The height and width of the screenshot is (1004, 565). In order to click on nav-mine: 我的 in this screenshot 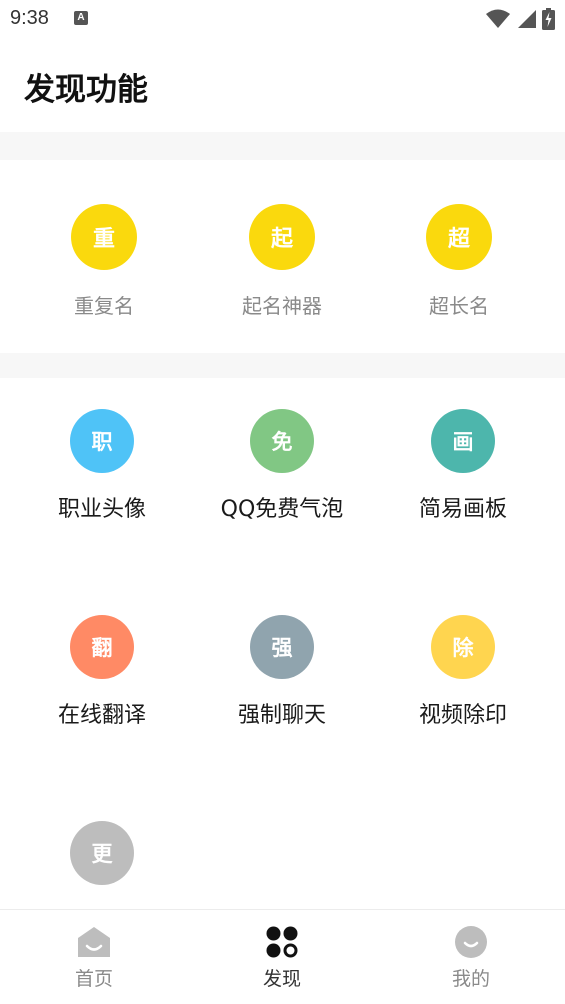, I will do `click(471, 957)`.